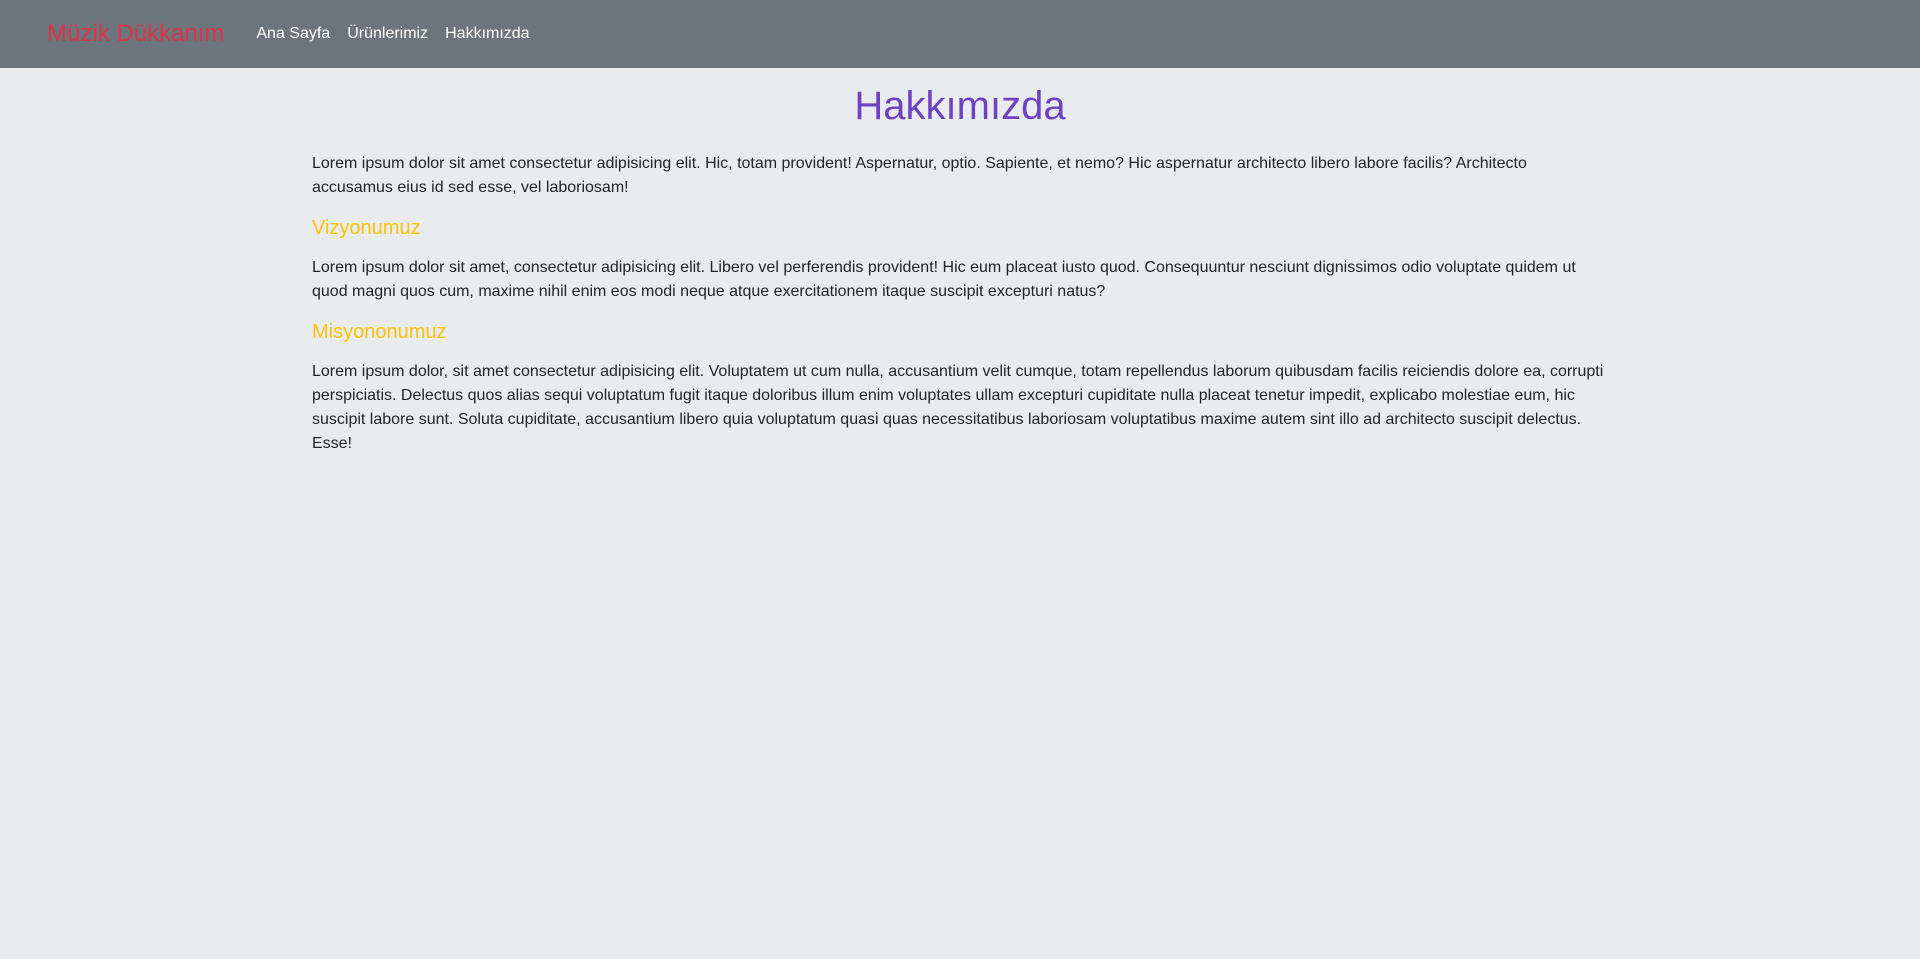 The width and height of the screenshot is (1920, 959). I want to click on vision-heading: Vizyonumuz, so click(366, 228).